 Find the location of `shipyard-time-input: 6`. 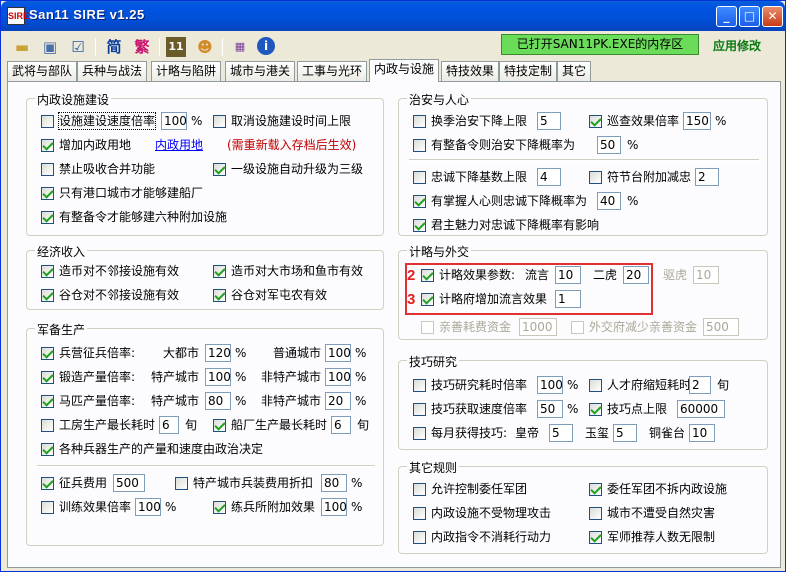

shipyard-time-input: 6 is located at coordinates (341, 425).